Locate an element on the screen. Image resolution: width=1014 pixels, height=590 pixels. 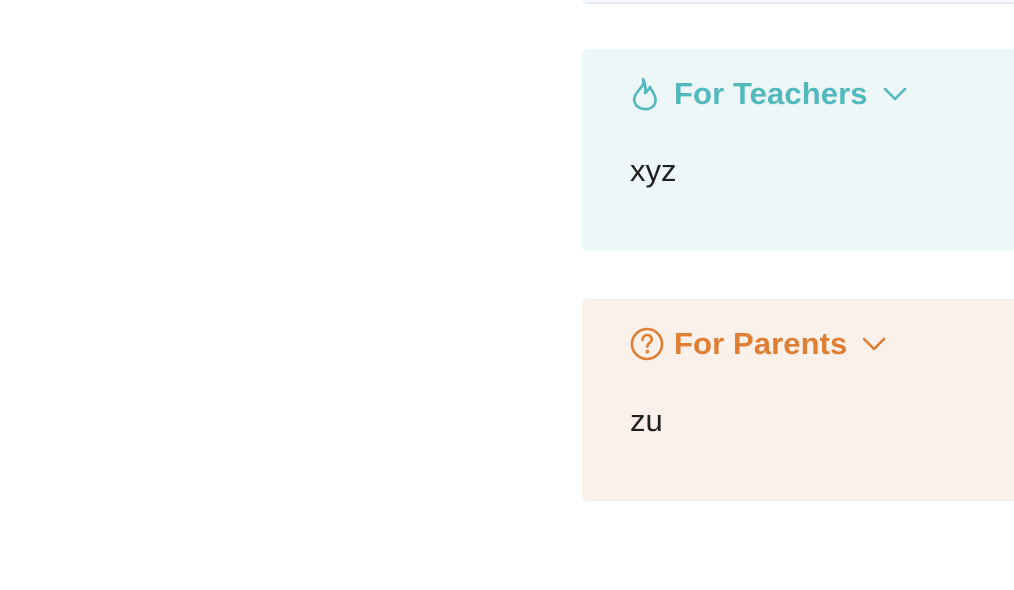
callout-title: For Teachers is located at coordinates (771, 93).